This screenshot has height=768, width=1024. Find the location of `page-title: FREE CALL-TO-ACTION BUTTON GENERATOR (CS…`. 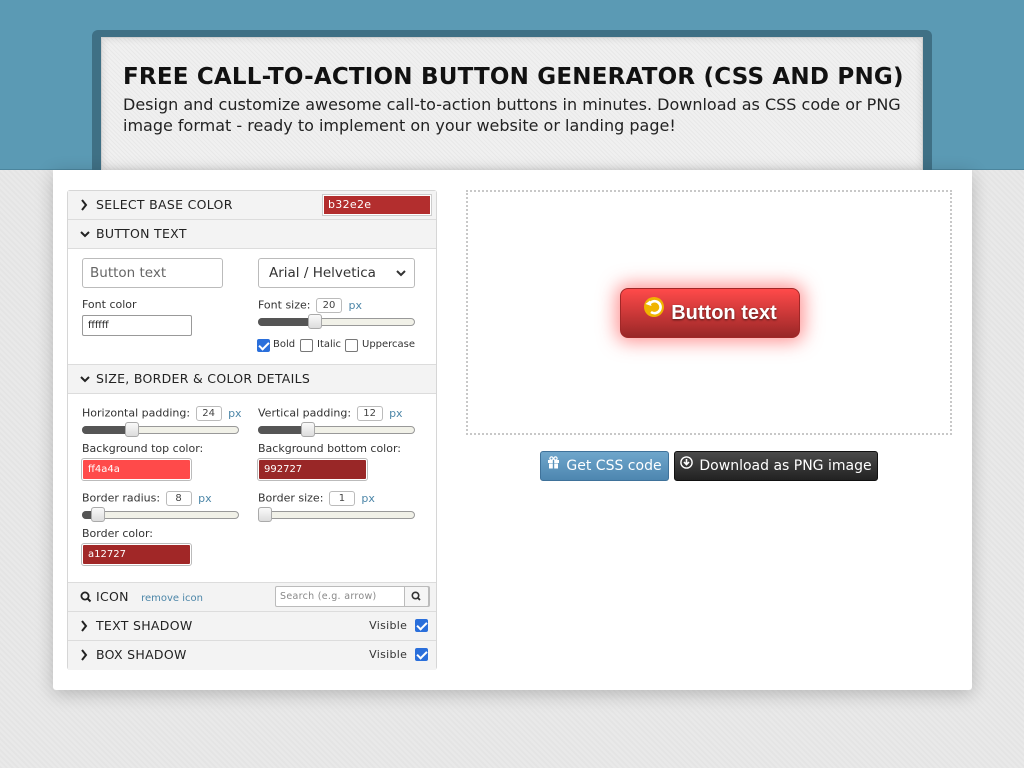

page-title: FREE CALL-TO-ACTION BUTTON GENERATOR (CS… is located at coordinates (513, 77).